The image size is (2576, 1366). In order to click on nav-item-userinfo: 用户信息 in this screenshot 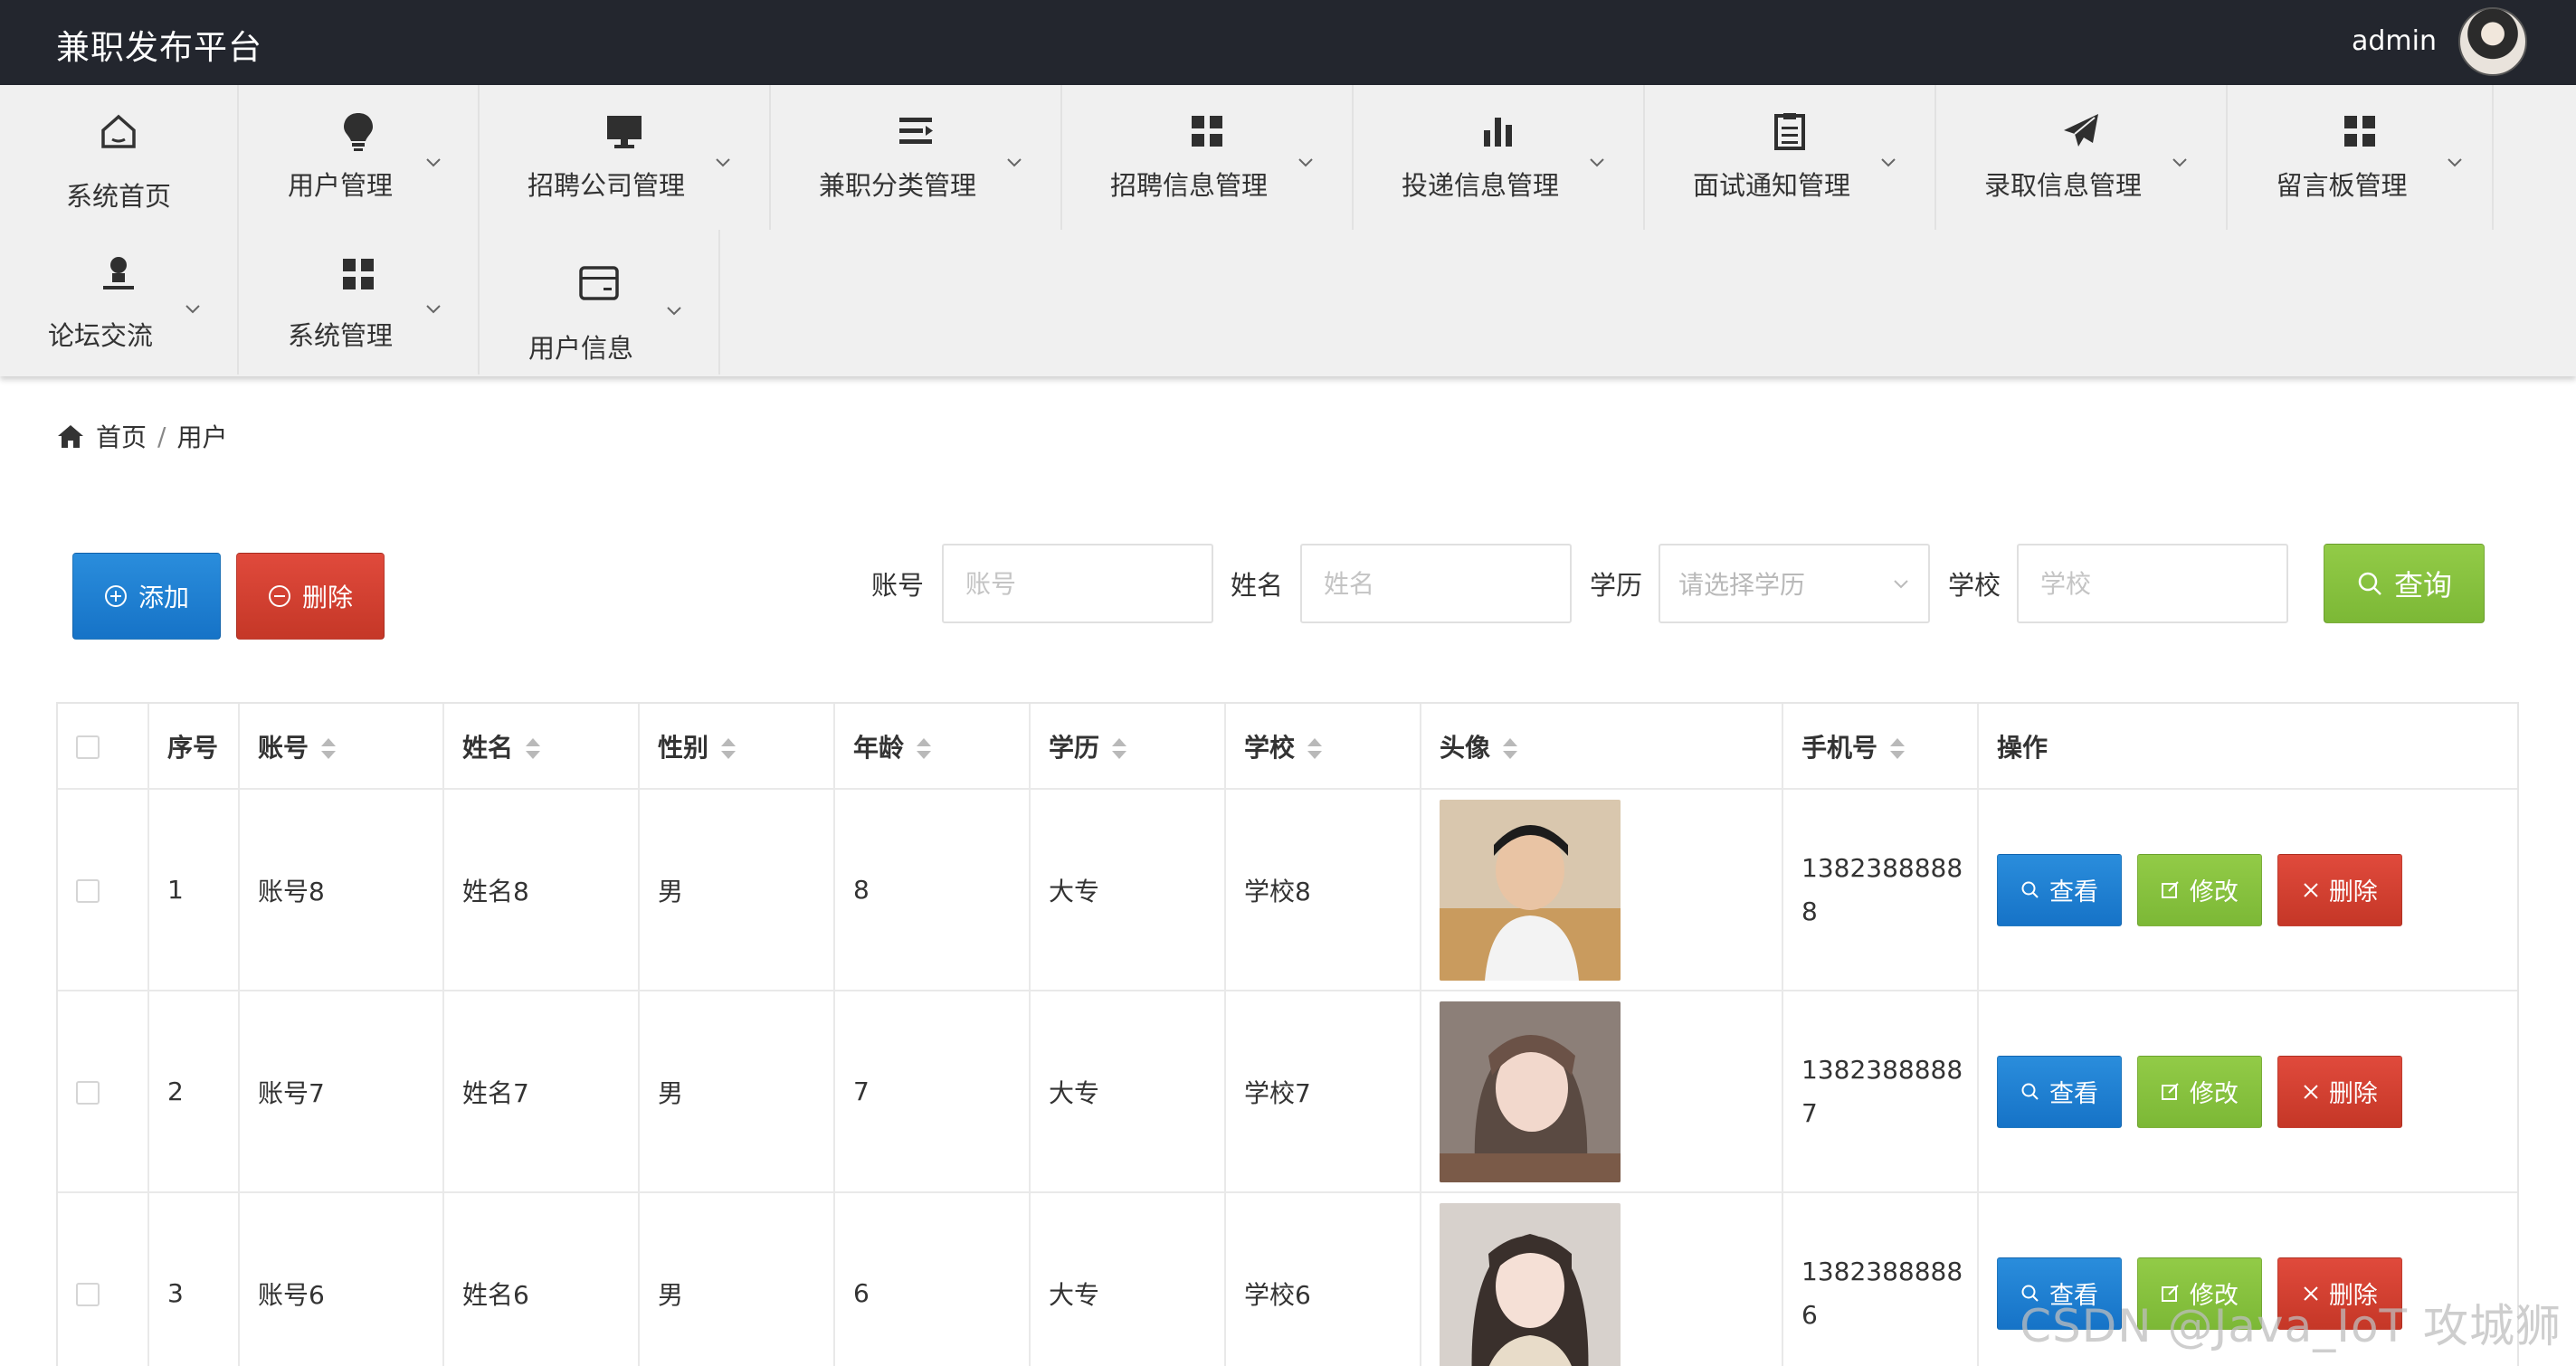, I will do `click(600, 302)`.